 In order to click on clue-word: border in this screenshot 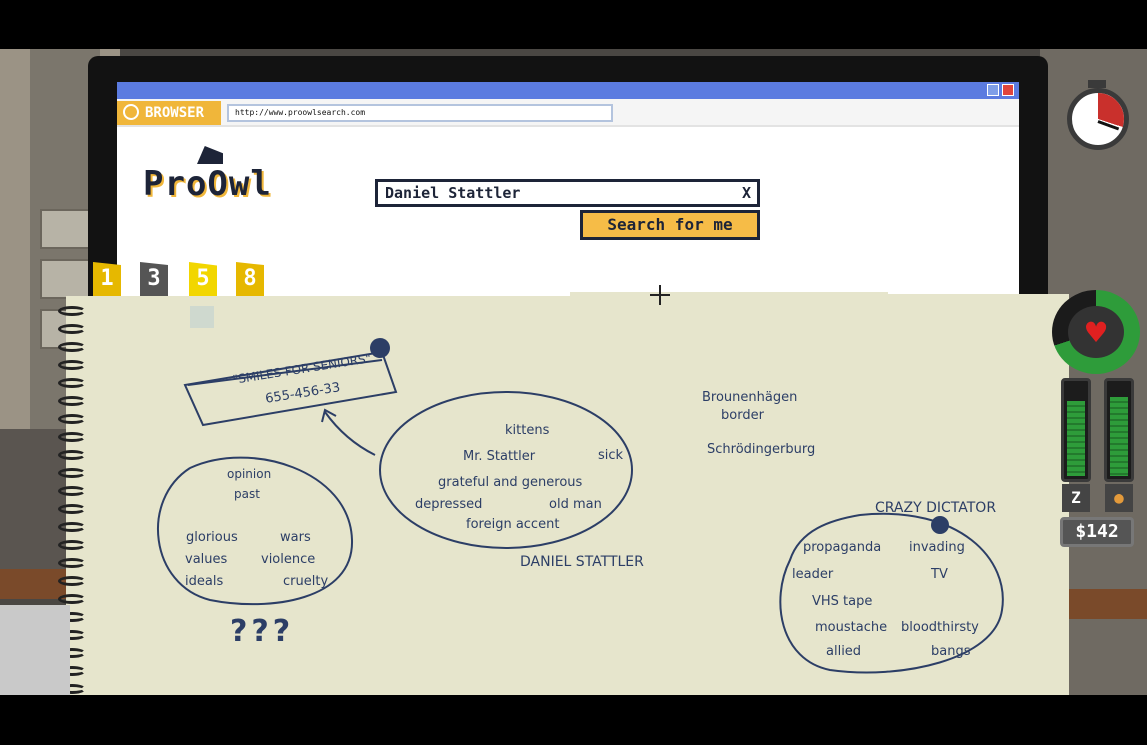, I will do `click(742, 415)`.